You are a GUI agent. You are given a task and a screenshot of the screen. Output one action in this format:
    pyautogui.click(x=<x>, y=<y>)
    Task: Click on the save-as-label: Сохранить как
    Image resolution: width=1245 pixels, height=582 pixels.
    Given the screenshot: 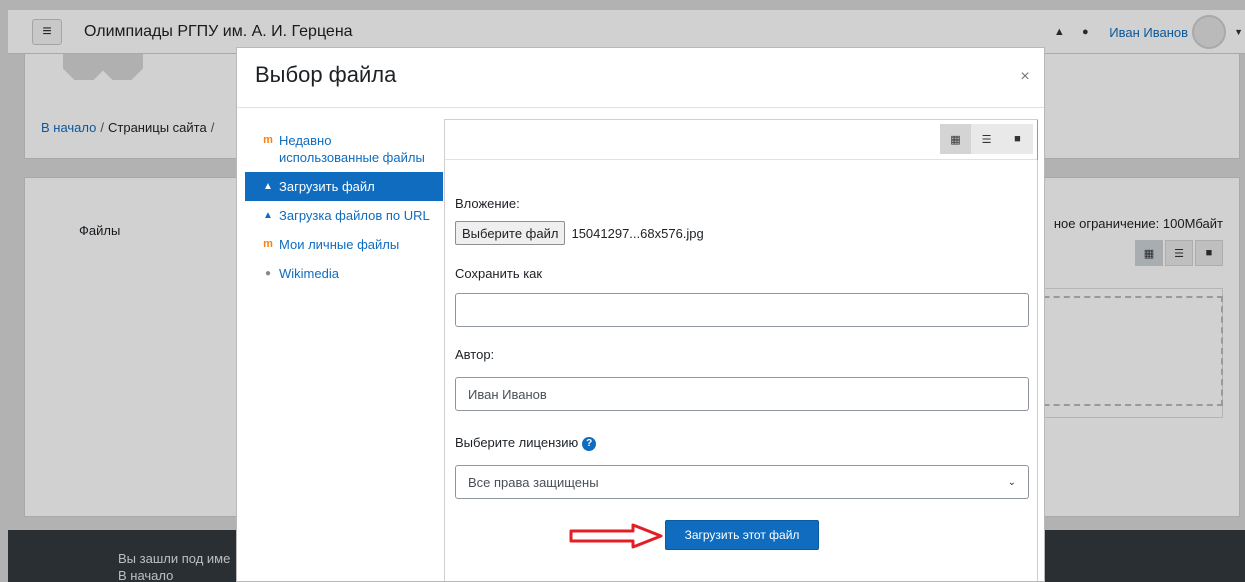 What is the action you would take?
    pyautogui.click(x=499, y=273)
    